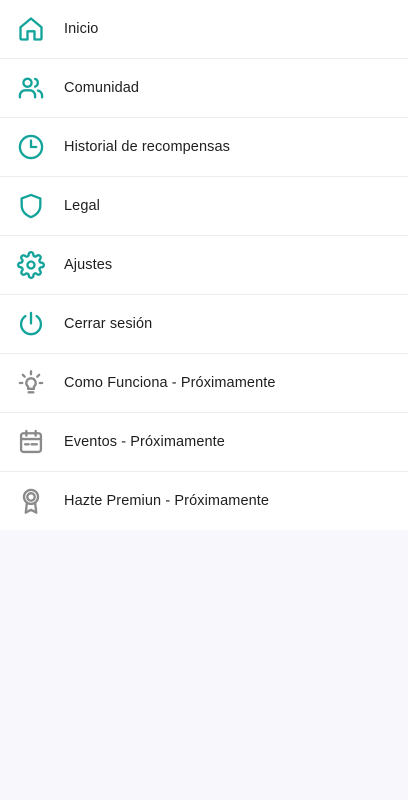  Describe the element at coordinates (31, 147) in the screenshot. I see `clock-icon` at that location.